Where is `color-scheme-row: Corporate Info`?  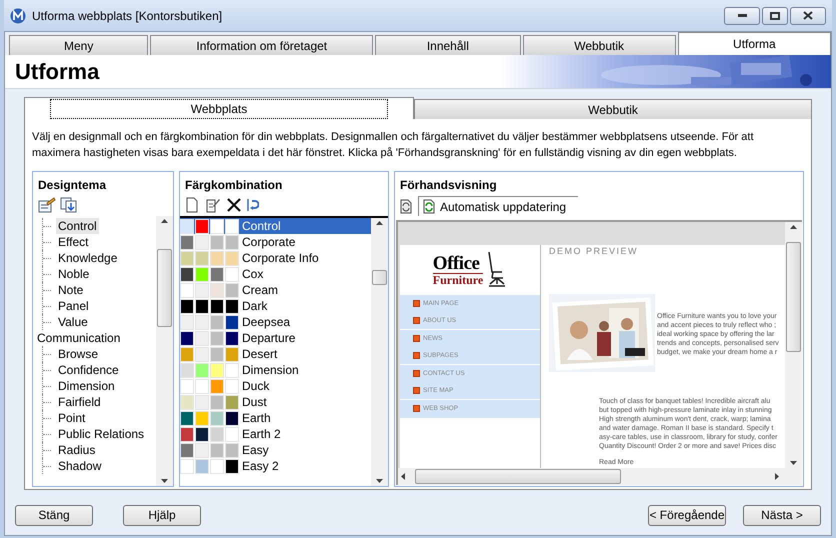 color-scheme-row: Corporate Info is located at coordinates (275, 258).